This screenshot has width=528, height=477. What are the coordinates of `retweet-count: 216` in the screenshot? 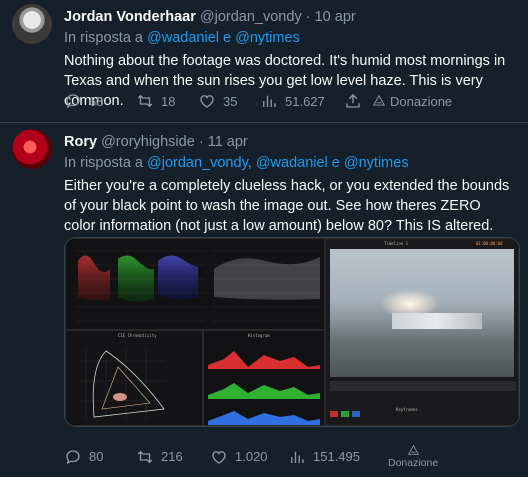 It's located at (172, 456).